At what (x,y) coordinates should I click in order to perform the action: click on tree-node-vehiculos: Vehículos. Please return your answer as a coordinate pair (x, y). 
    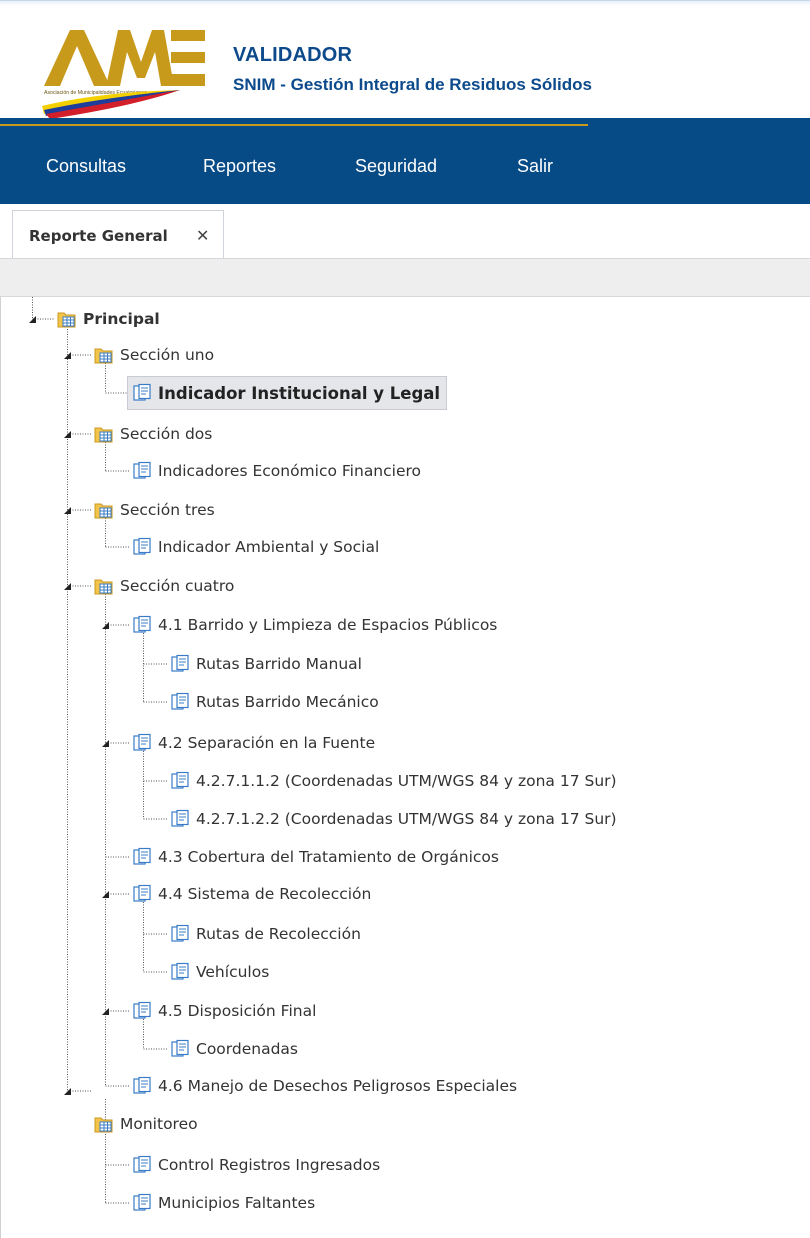
    Looking at the image, I should click on (219, 972).